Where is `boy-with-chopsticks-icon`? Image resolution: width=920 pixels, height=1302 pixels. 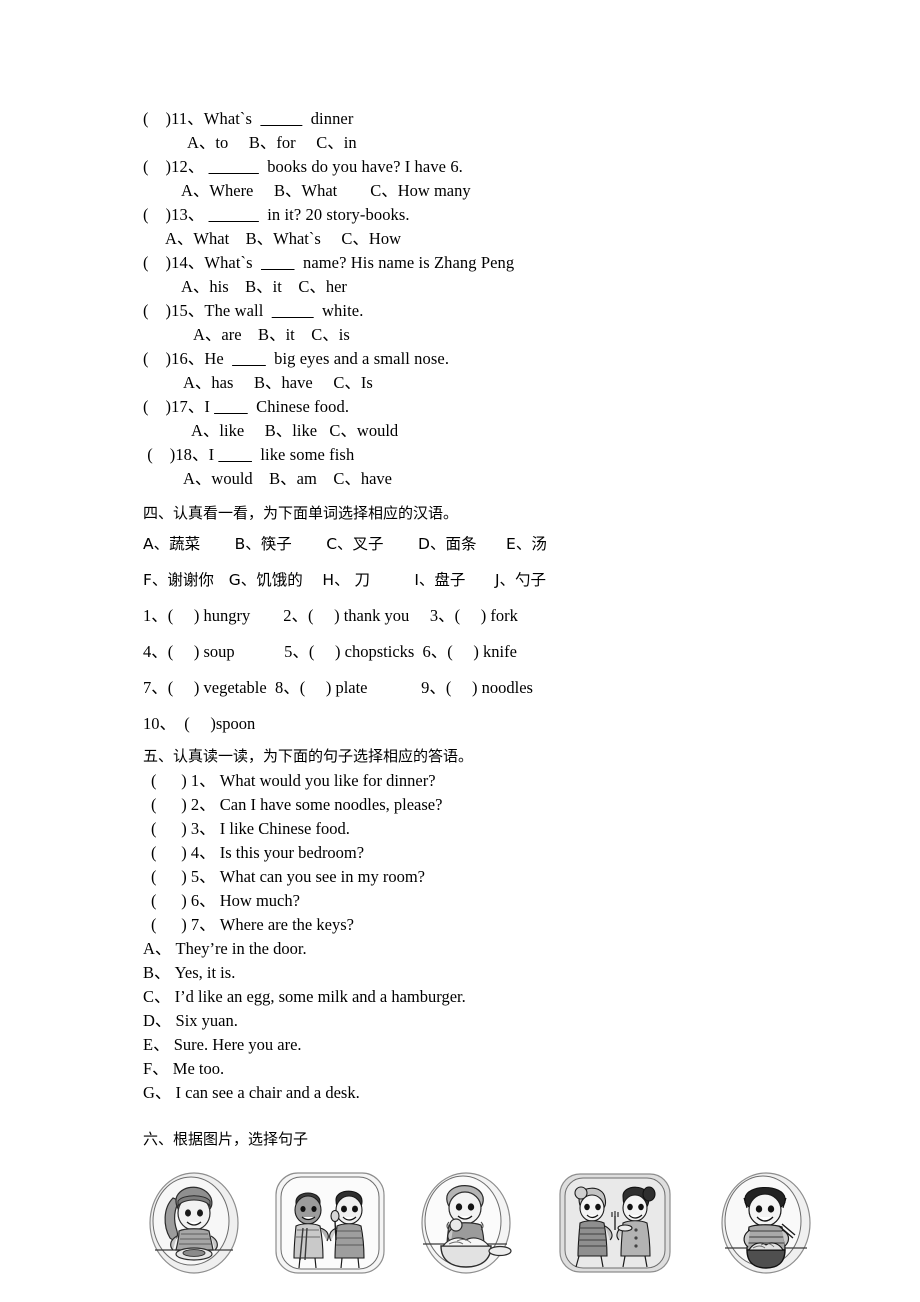
boy-with-chopsticks-icon is located at coordinates (766, 1223).